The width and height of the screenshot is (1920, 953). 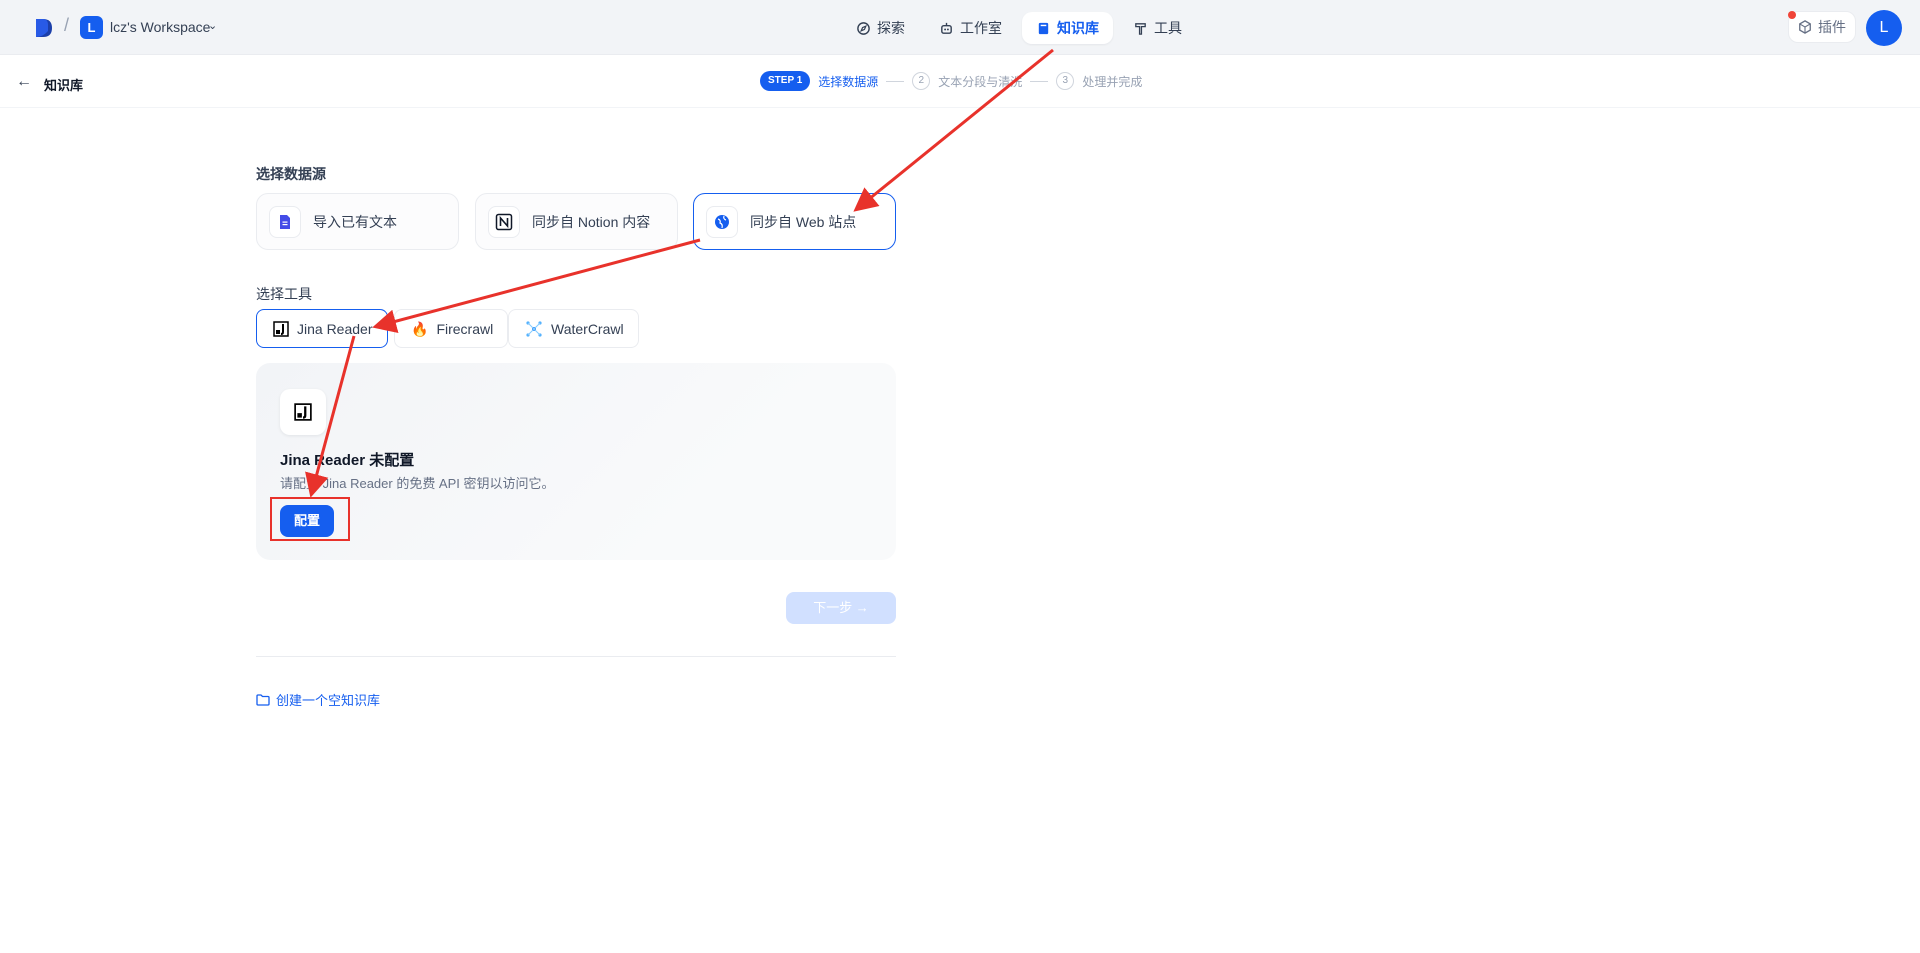 What do you see at coordinates (722, 221) in the screenshot?
I see `globe-icon` at bounding box center [722, 221].